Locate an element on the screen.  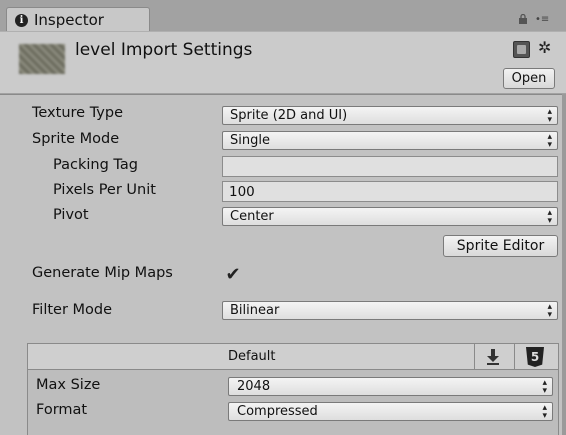
tab-default: Default is located at coordinates (252, 356).